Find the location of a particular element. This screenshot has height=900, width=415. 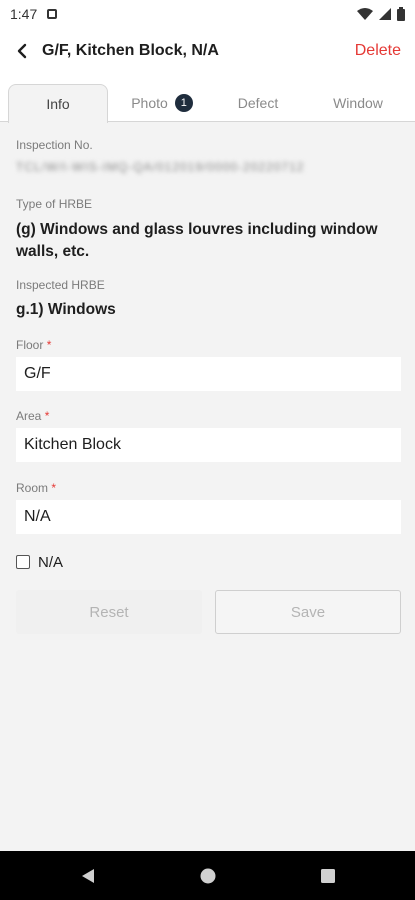

tab-defect-label: Defect is located at coordinates (258, 103).